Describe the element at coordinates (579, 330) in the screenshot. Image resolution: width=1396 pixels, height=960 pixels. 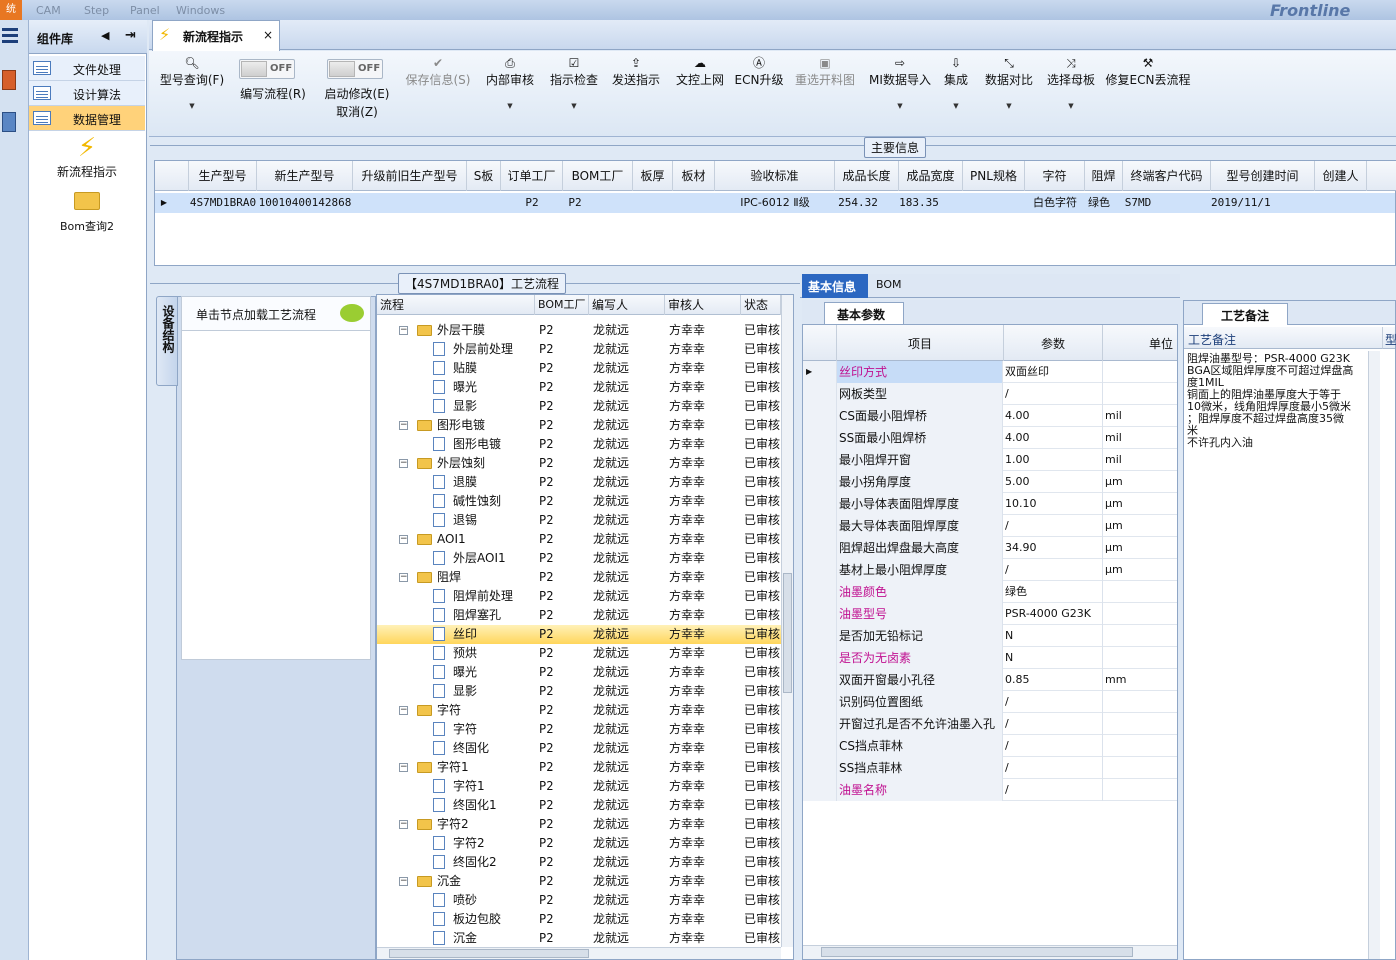
I see `tree-row: − 外层干膜 P2 龙就远 方幸幸 已审核` at that location.